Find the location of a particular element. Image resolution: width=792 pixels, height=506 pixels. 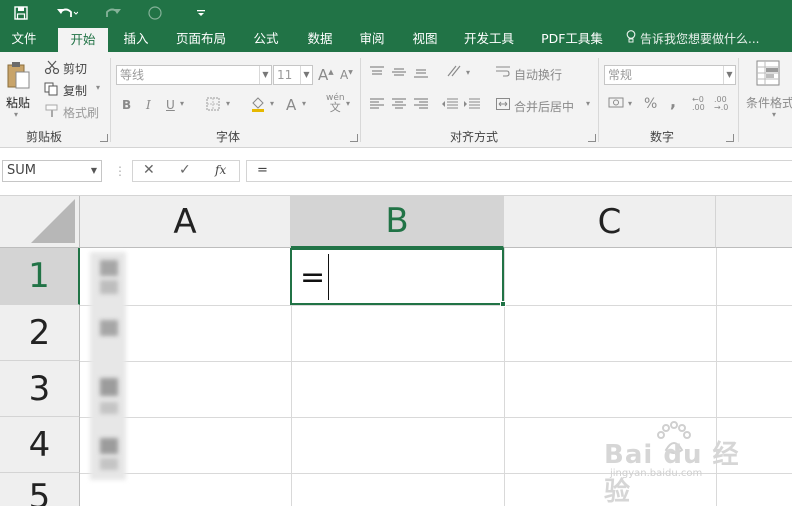

formula-bar-grip-icon: ⋮ is located at coordinates (120, 171).